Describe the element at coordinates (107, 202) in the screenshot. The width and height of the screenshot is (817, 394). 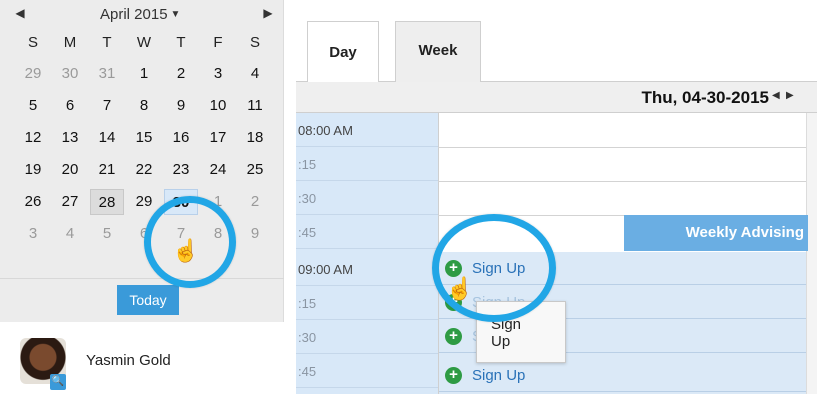
I see `calendar-day-today: 28` at that location.